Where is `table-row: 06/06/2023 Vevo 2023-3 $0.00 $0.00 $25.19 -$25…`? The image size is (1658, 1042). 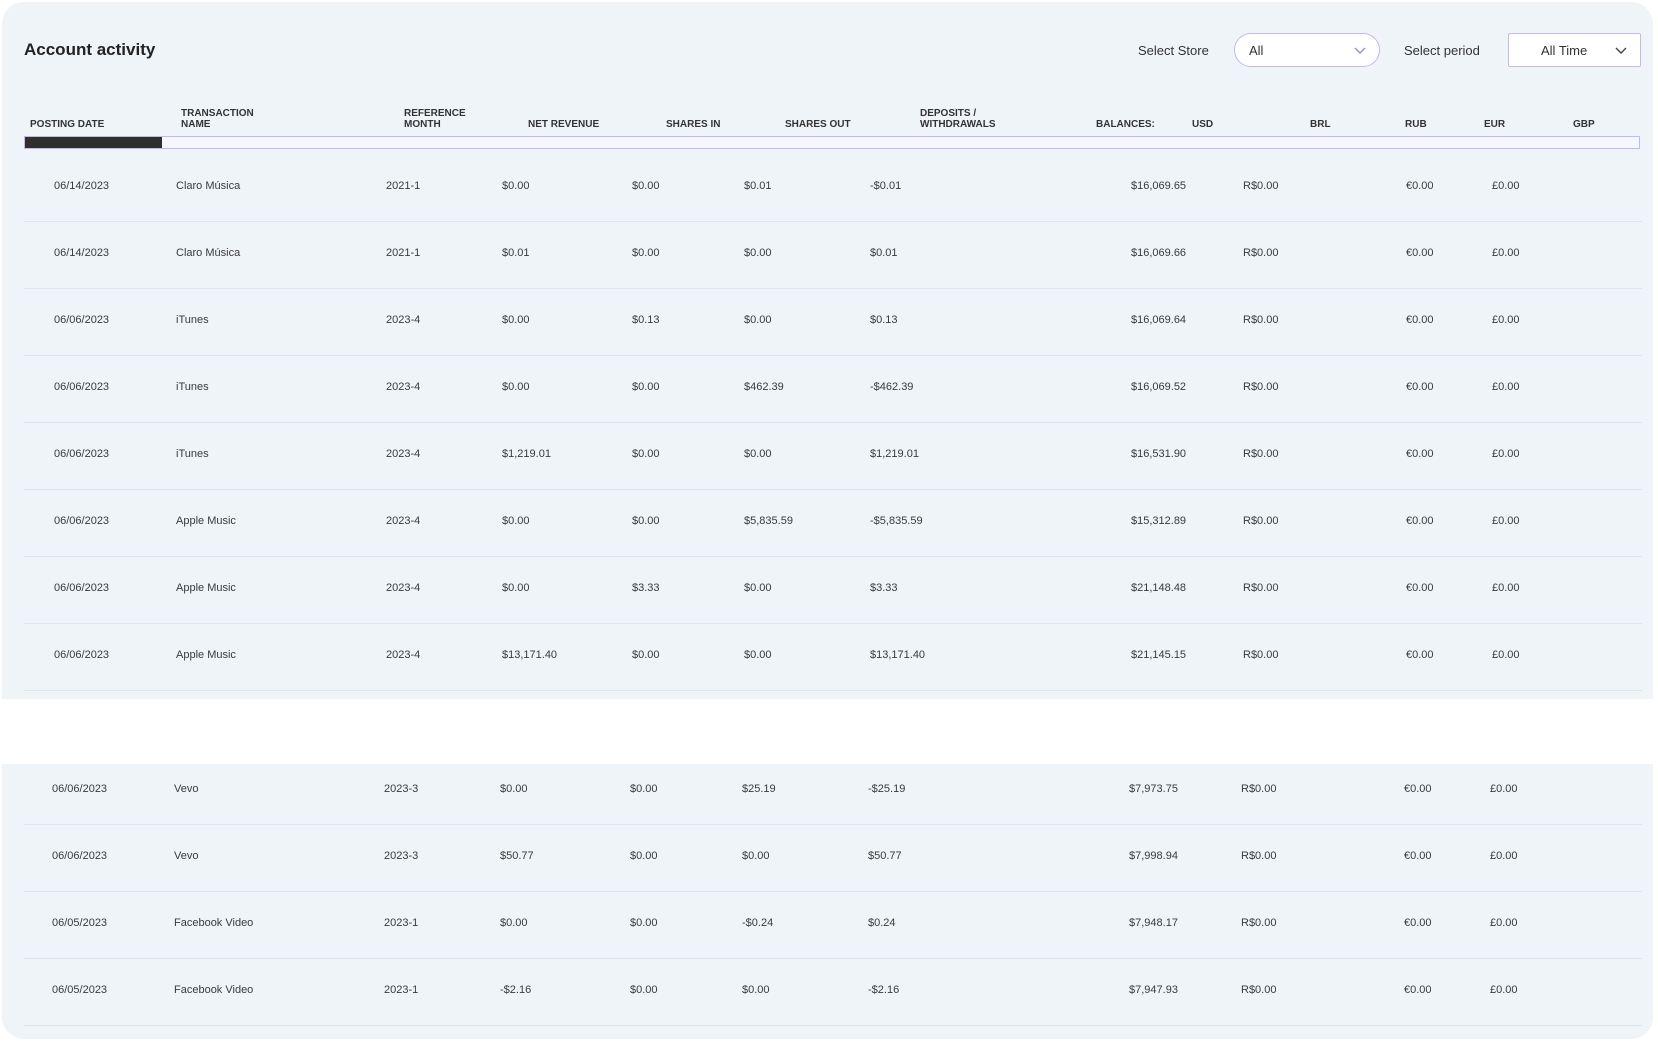 table-row: 06/06/2023 Vevo 2023-3 $0.00 $0.00 $25.19 -$25… is located at coordinates (833, 791).